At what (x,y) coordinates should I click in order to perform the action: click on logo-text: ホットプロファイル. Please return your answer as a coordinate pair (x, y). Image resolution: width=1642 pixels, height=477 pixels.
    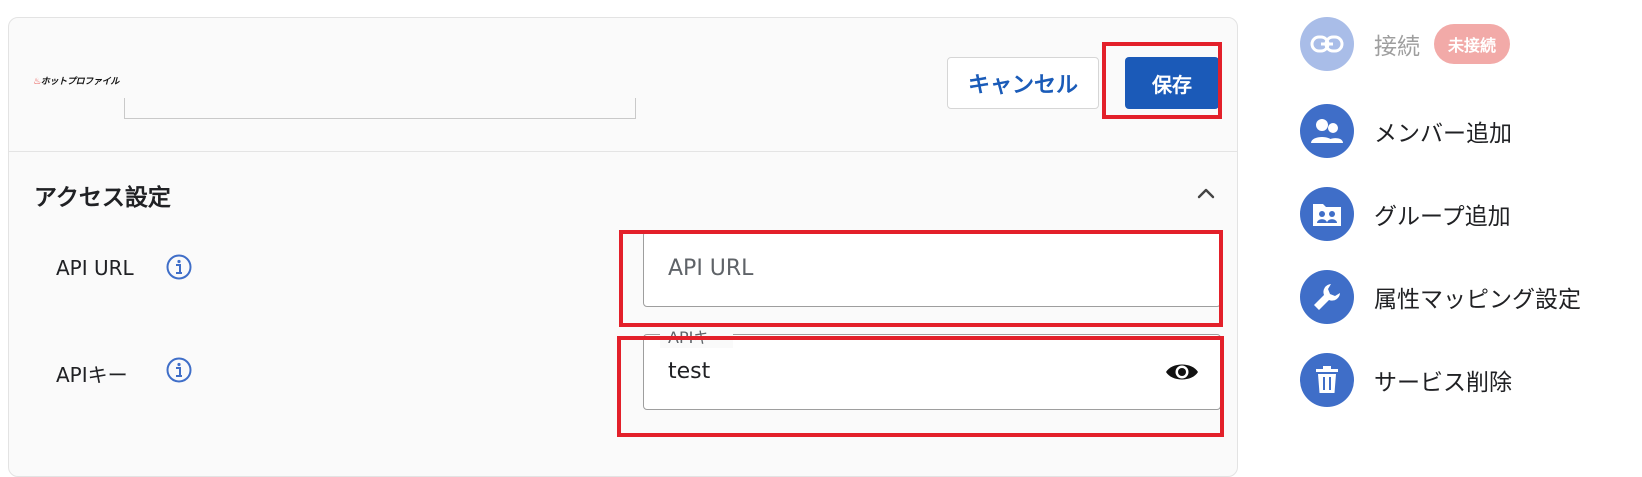
    Looking at the image, I should click on (80, 82).